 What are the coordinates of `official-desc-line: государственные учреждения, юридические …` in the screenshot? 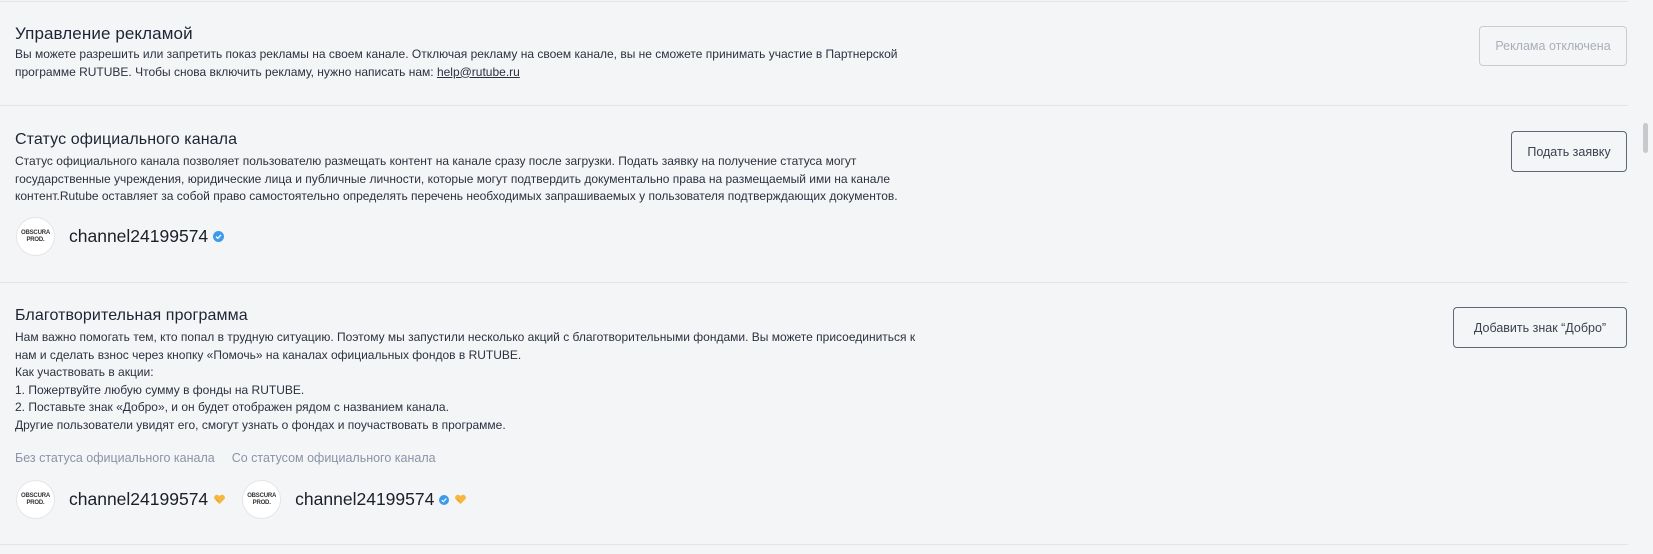 It's located at (453, 178).